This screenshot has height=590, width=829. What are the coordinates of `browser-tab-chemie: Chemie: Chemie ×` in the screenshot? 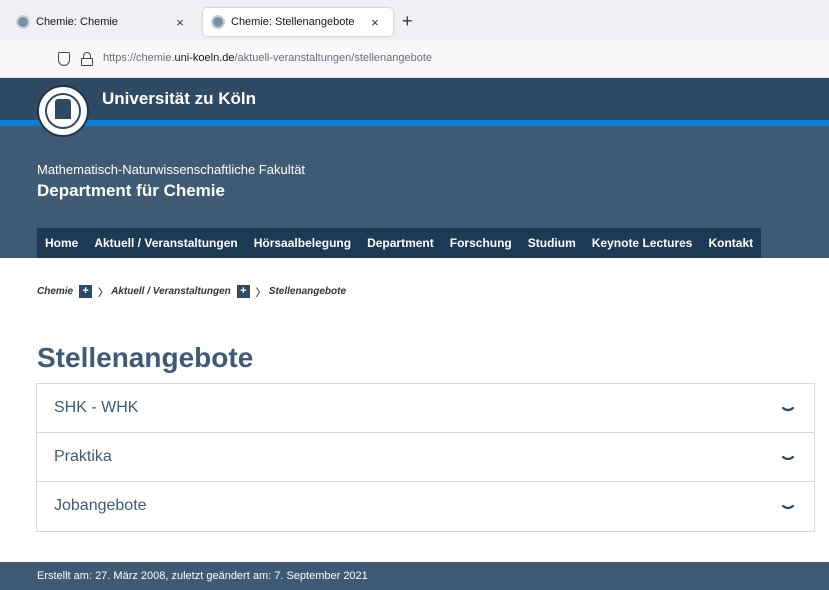 It's located at (103, 22).